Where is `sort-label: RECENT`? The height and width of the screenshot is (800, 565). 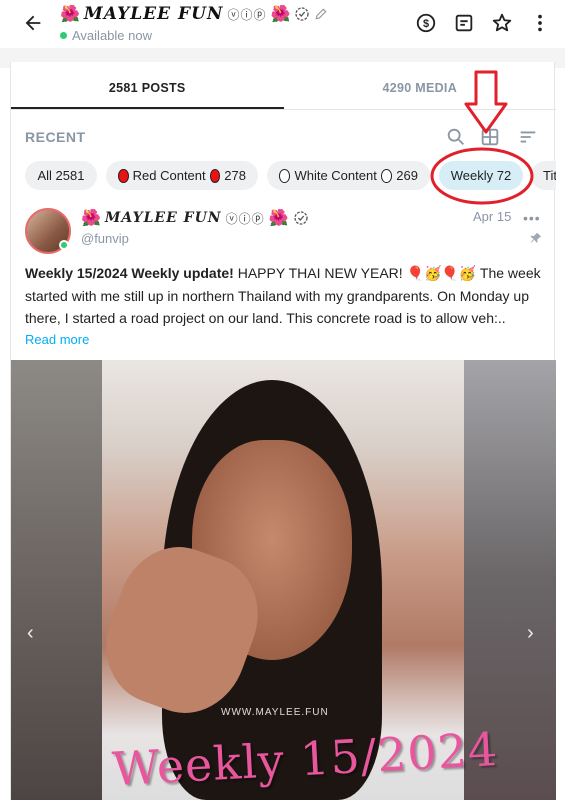 sort-label: RECENT is located at coordinates (55, 137).